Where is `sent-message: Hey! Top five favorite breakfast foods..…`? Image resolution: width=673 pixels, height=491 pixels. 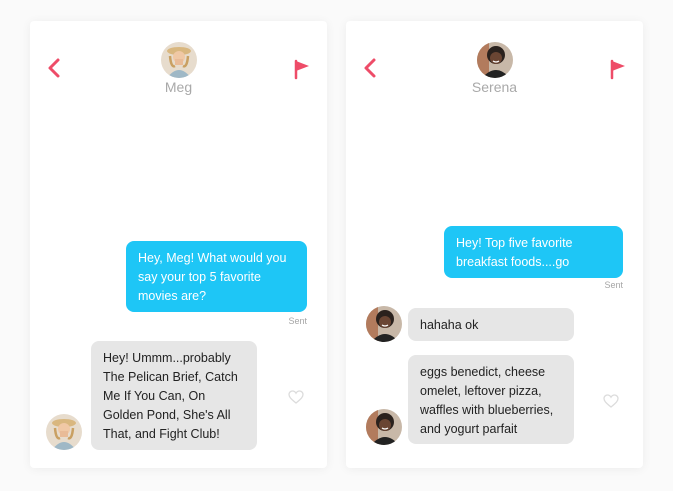
sent-message: Hey! Top five favorite breakfast foods..… is located at coordinates (533, 252).